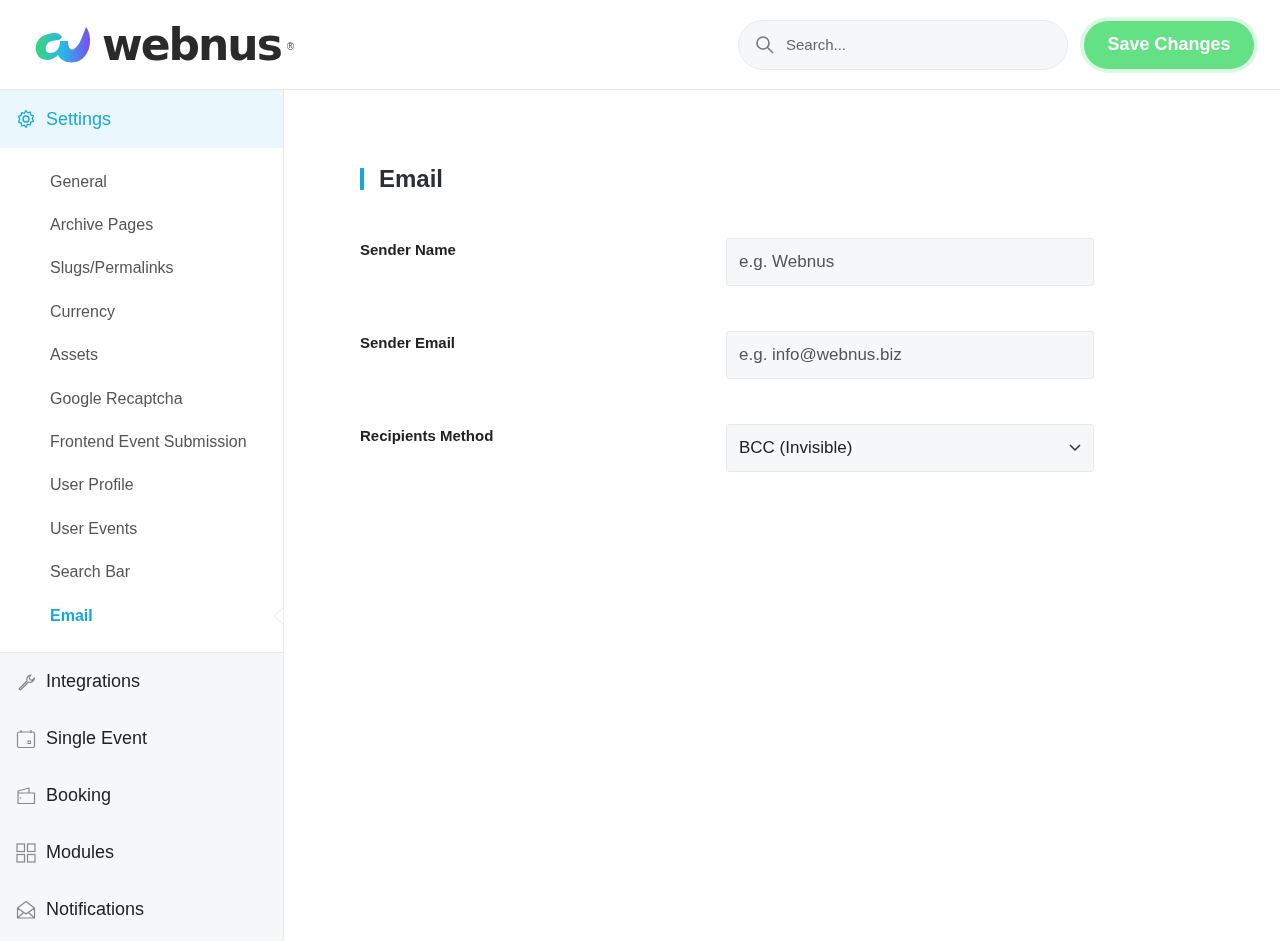 The height and width of the screenshot is (941, 1280). Describe the element at coordinates (102, 225) in the screenshot. I see `sidebar-item: Archive Pages` at that location.